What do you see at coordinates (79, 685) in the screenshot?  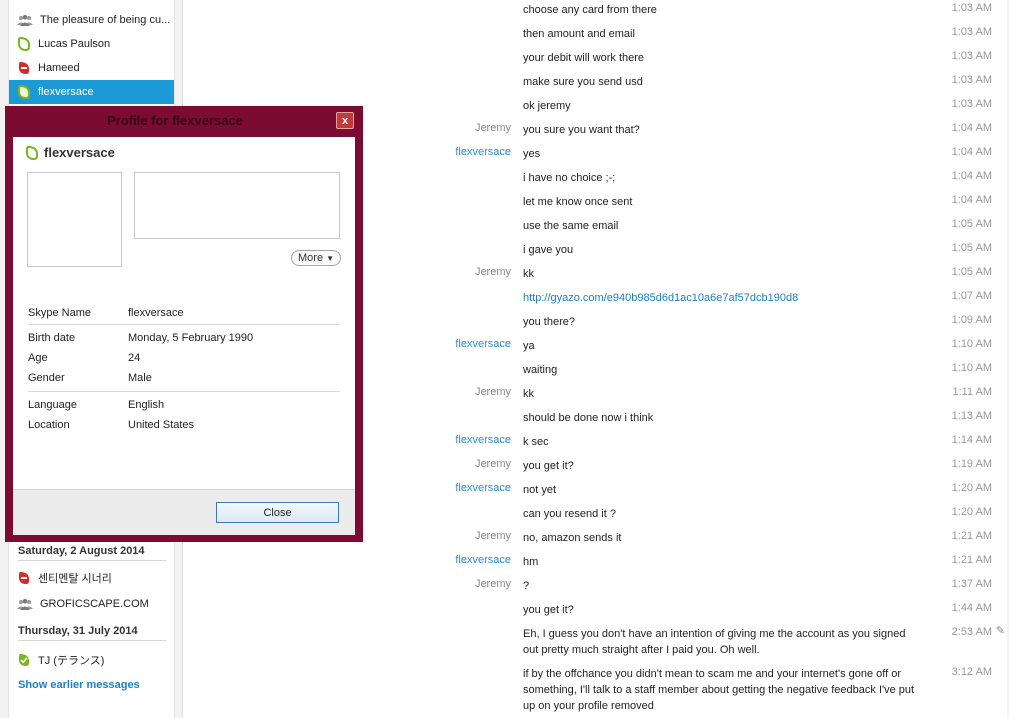 I see `show-earlier-messages-link: Show earlier messages` at bounding box center [79, 685].